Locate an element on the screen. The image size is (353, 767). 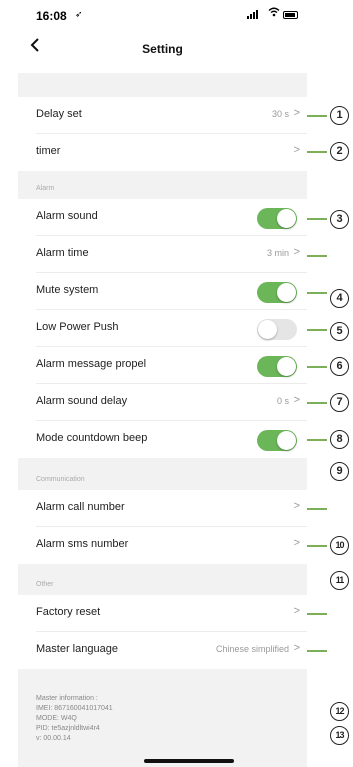
row-label: Mode countdown beep is located at coordinates (92, 438).